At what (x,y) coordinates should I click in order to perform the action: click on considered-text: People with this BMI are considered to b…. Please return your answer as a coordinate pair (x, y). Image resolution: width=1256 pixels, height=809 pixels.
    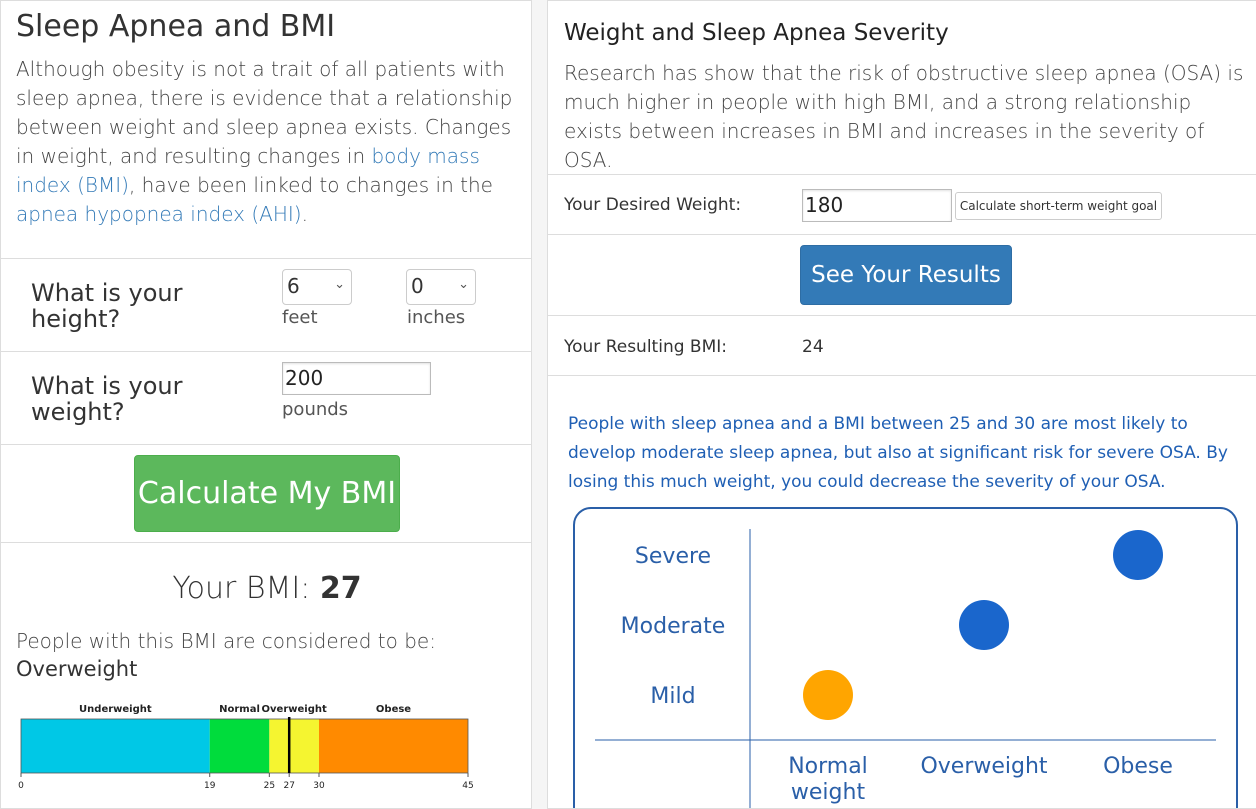
    Looking at the image, I should click on (226, 641).